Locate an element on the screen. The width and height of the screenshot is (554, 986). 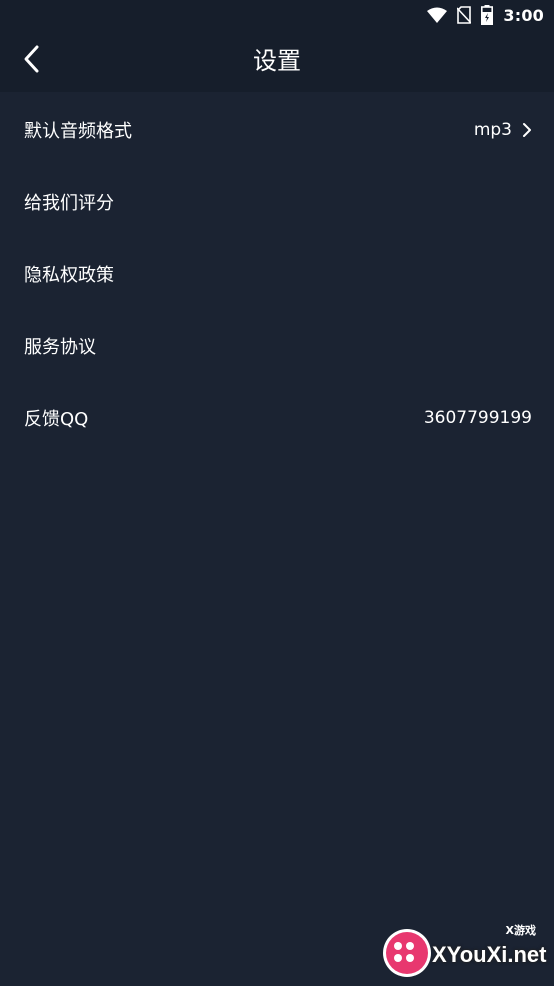
setting-label: 给我们评分 is located at coordinates (69, 203).